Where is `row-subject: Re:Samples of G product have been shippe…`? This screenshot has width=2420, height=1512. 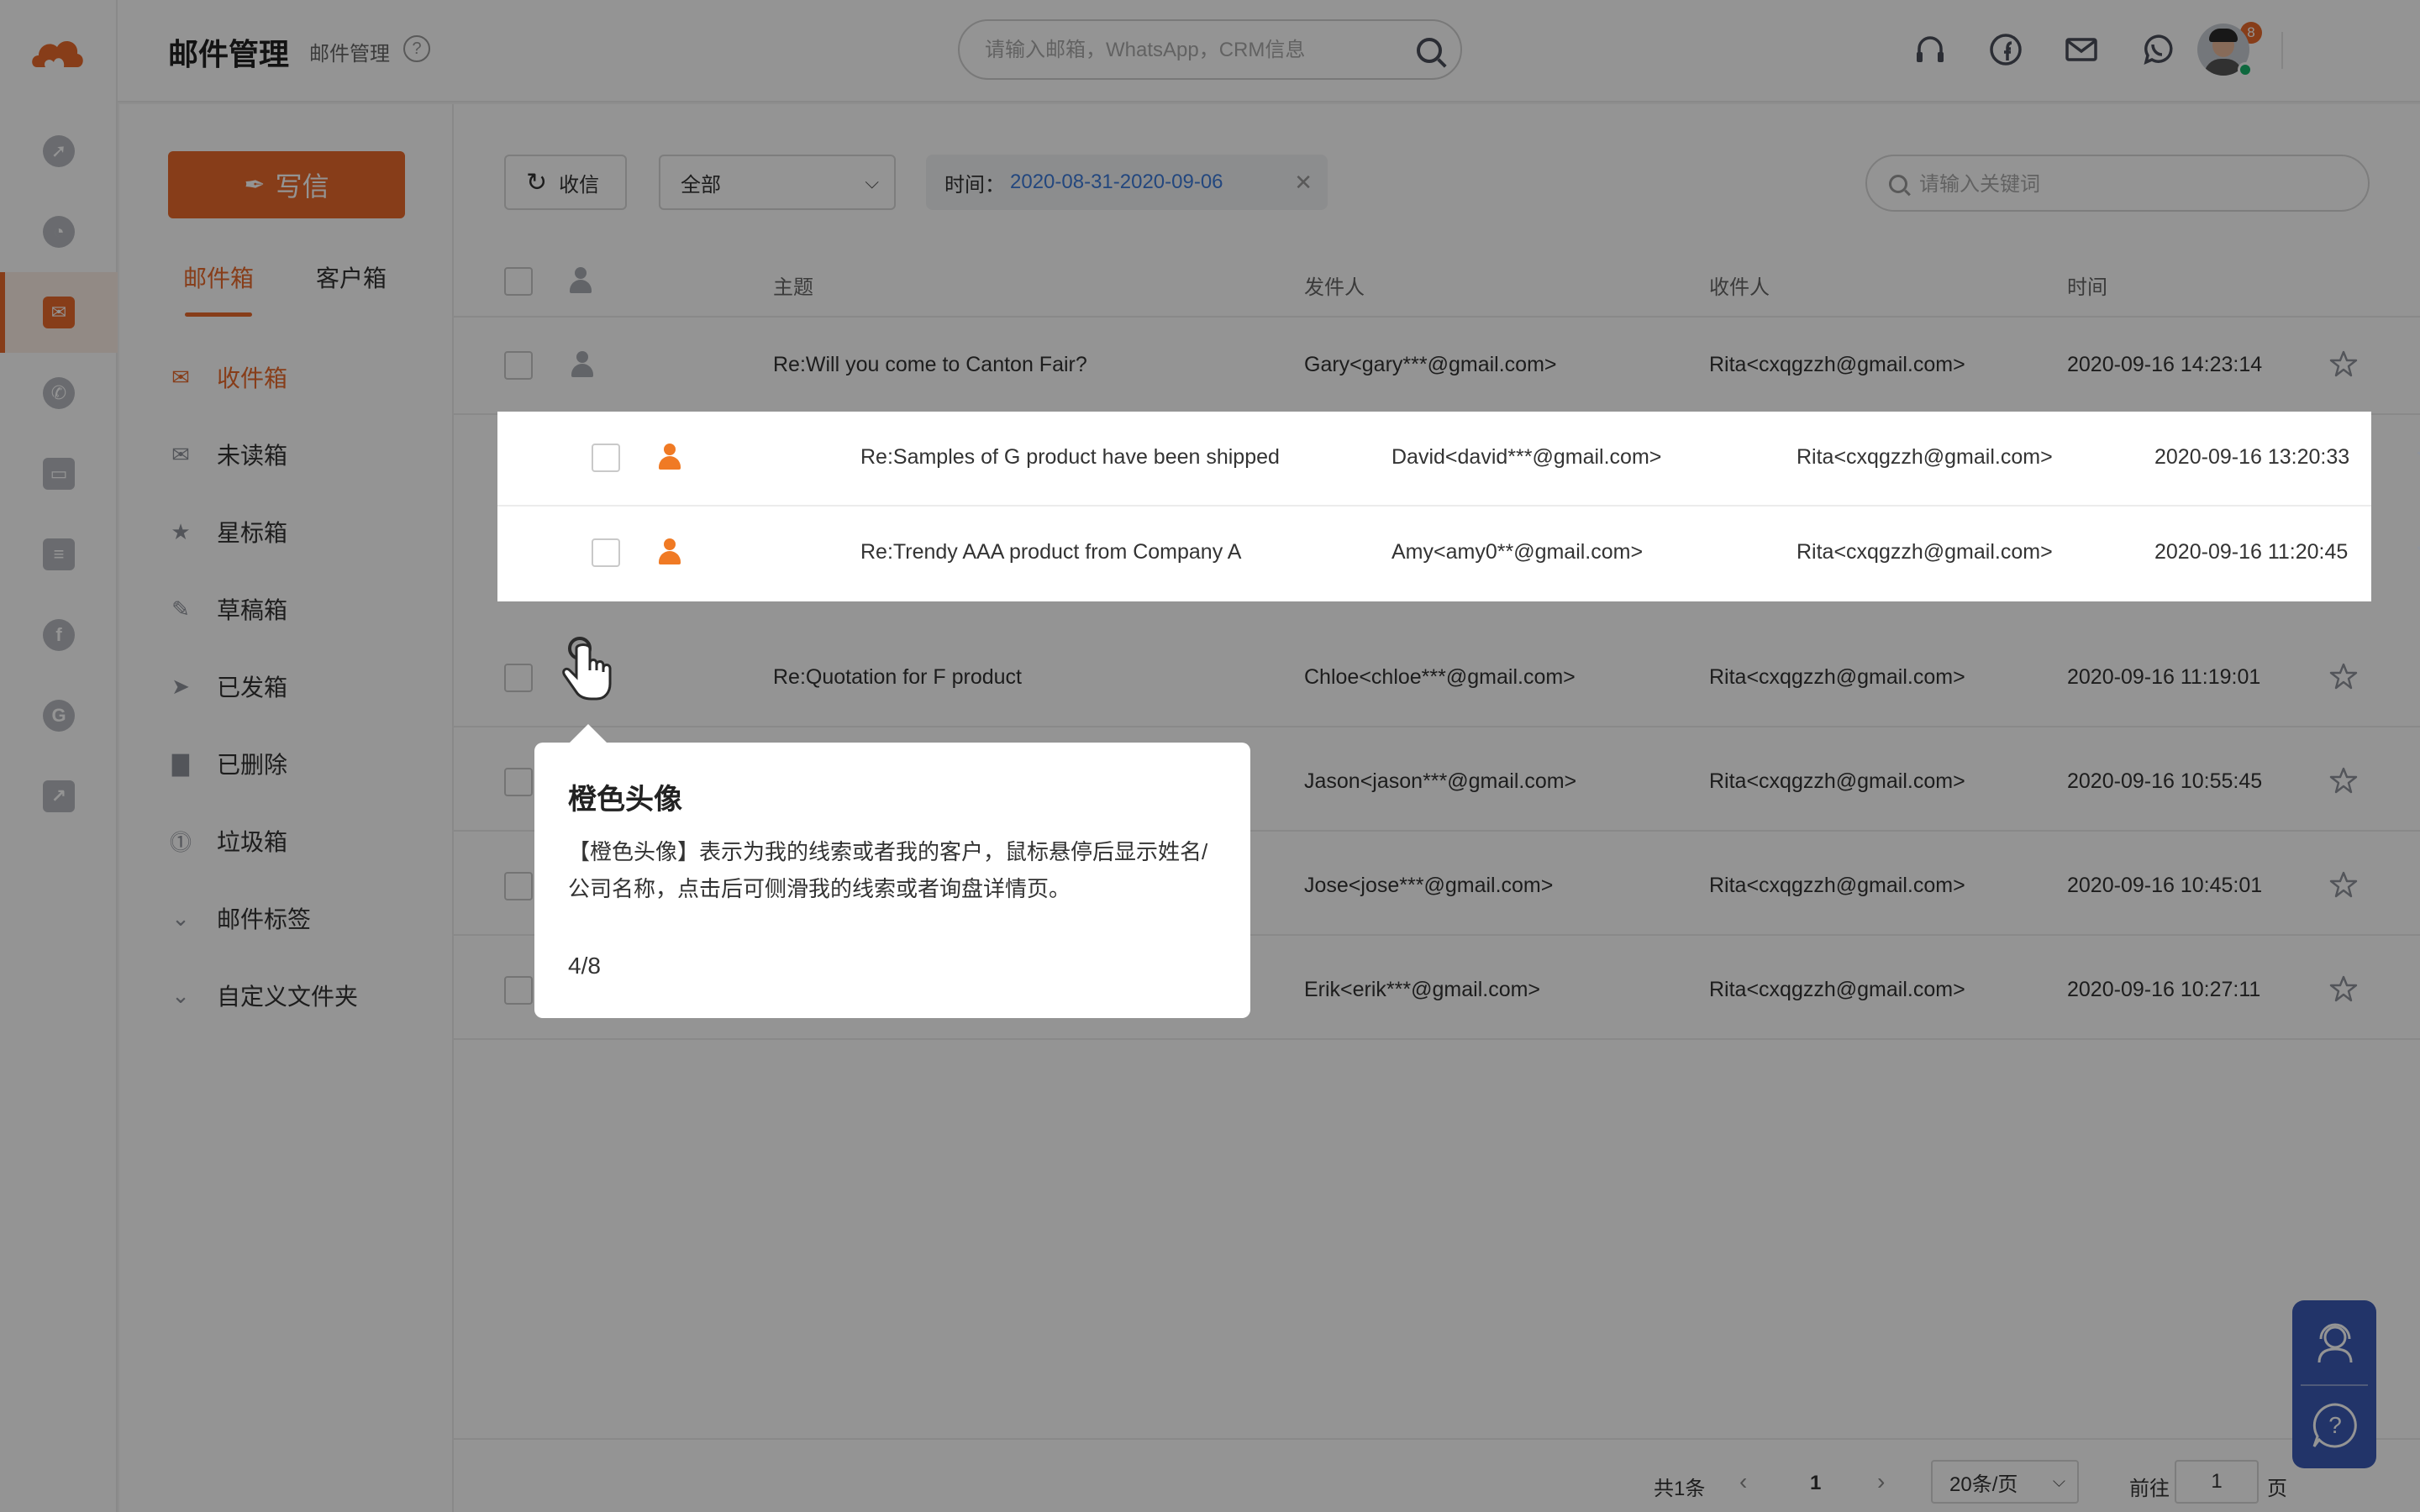
row-subject: Re:Samples of G product have been shippe… is located at coordinates (1070, 457).